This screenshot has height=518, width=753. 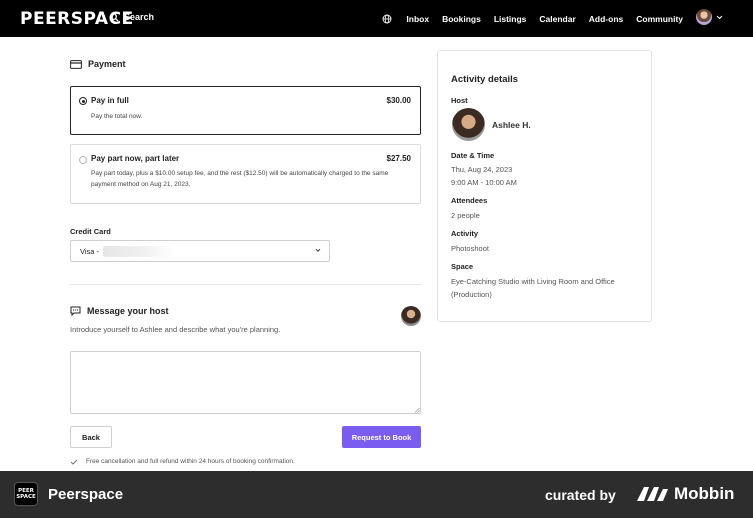 I want to click on footer-bar: PEER SPACE Peerspace curated by Mobbin, so click(x=376, y=494).